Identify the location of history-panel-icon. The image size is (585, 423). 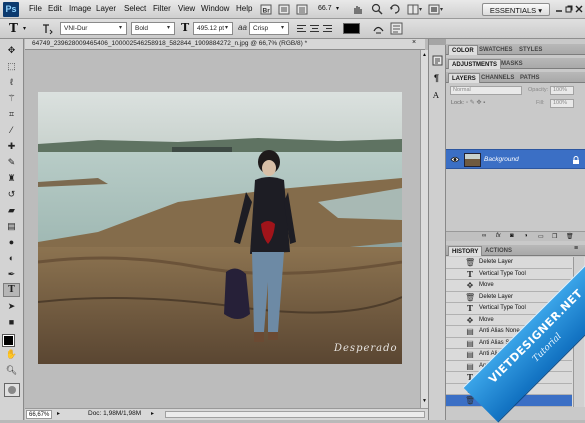
(437, 60).